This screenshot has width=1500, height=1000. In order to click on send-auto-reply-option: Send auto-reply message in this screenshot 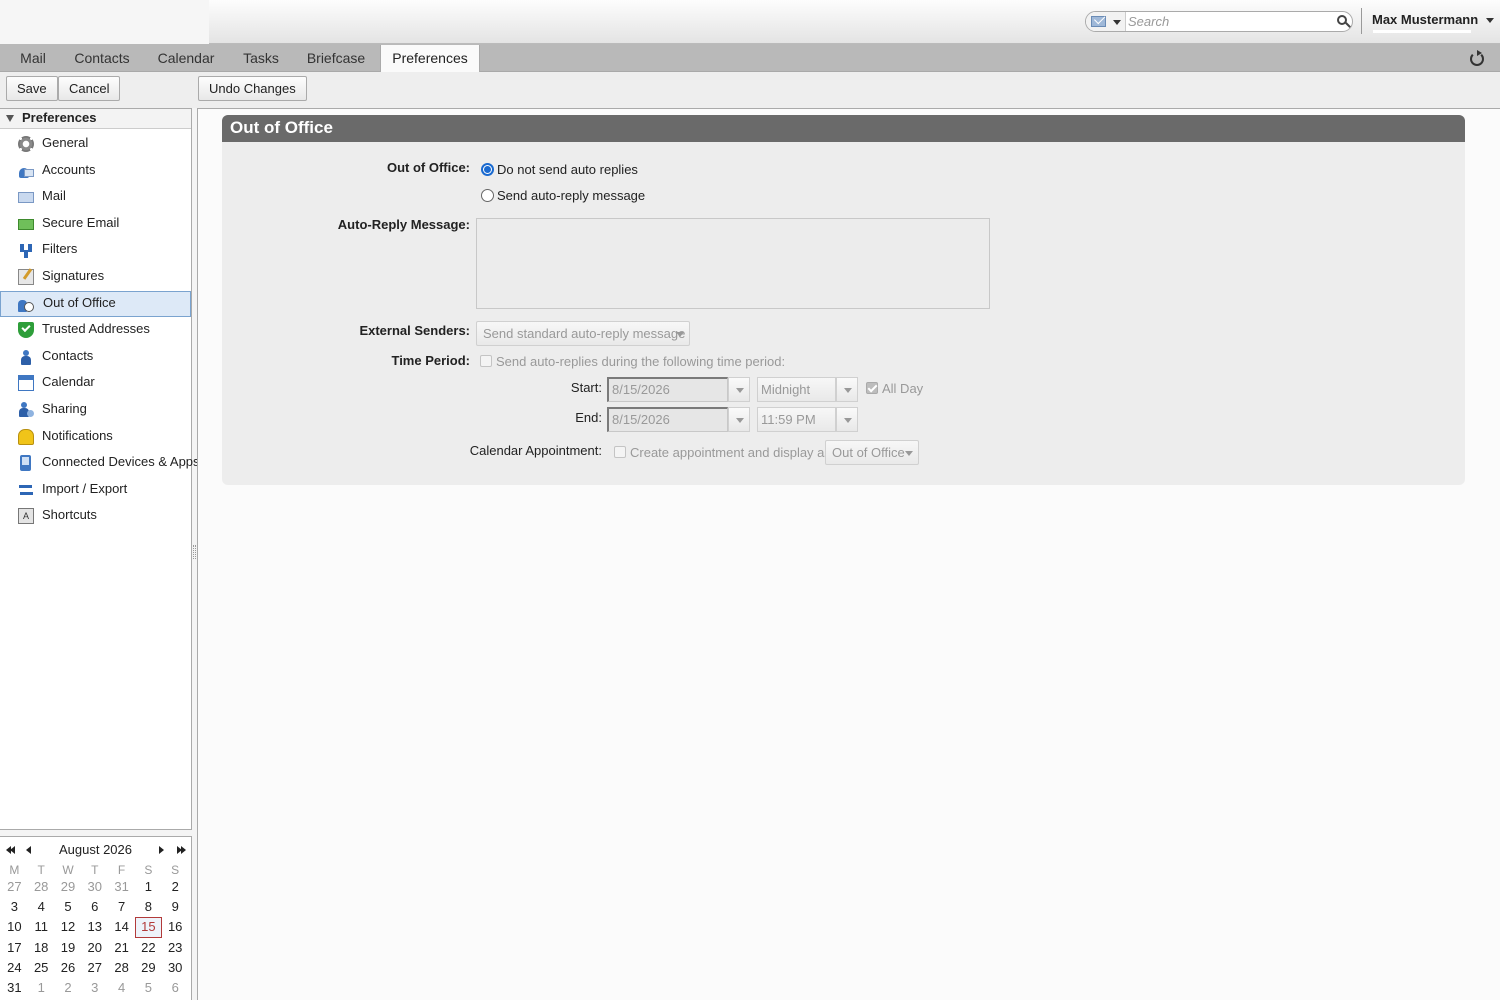, I will do `click(563, 195)`.